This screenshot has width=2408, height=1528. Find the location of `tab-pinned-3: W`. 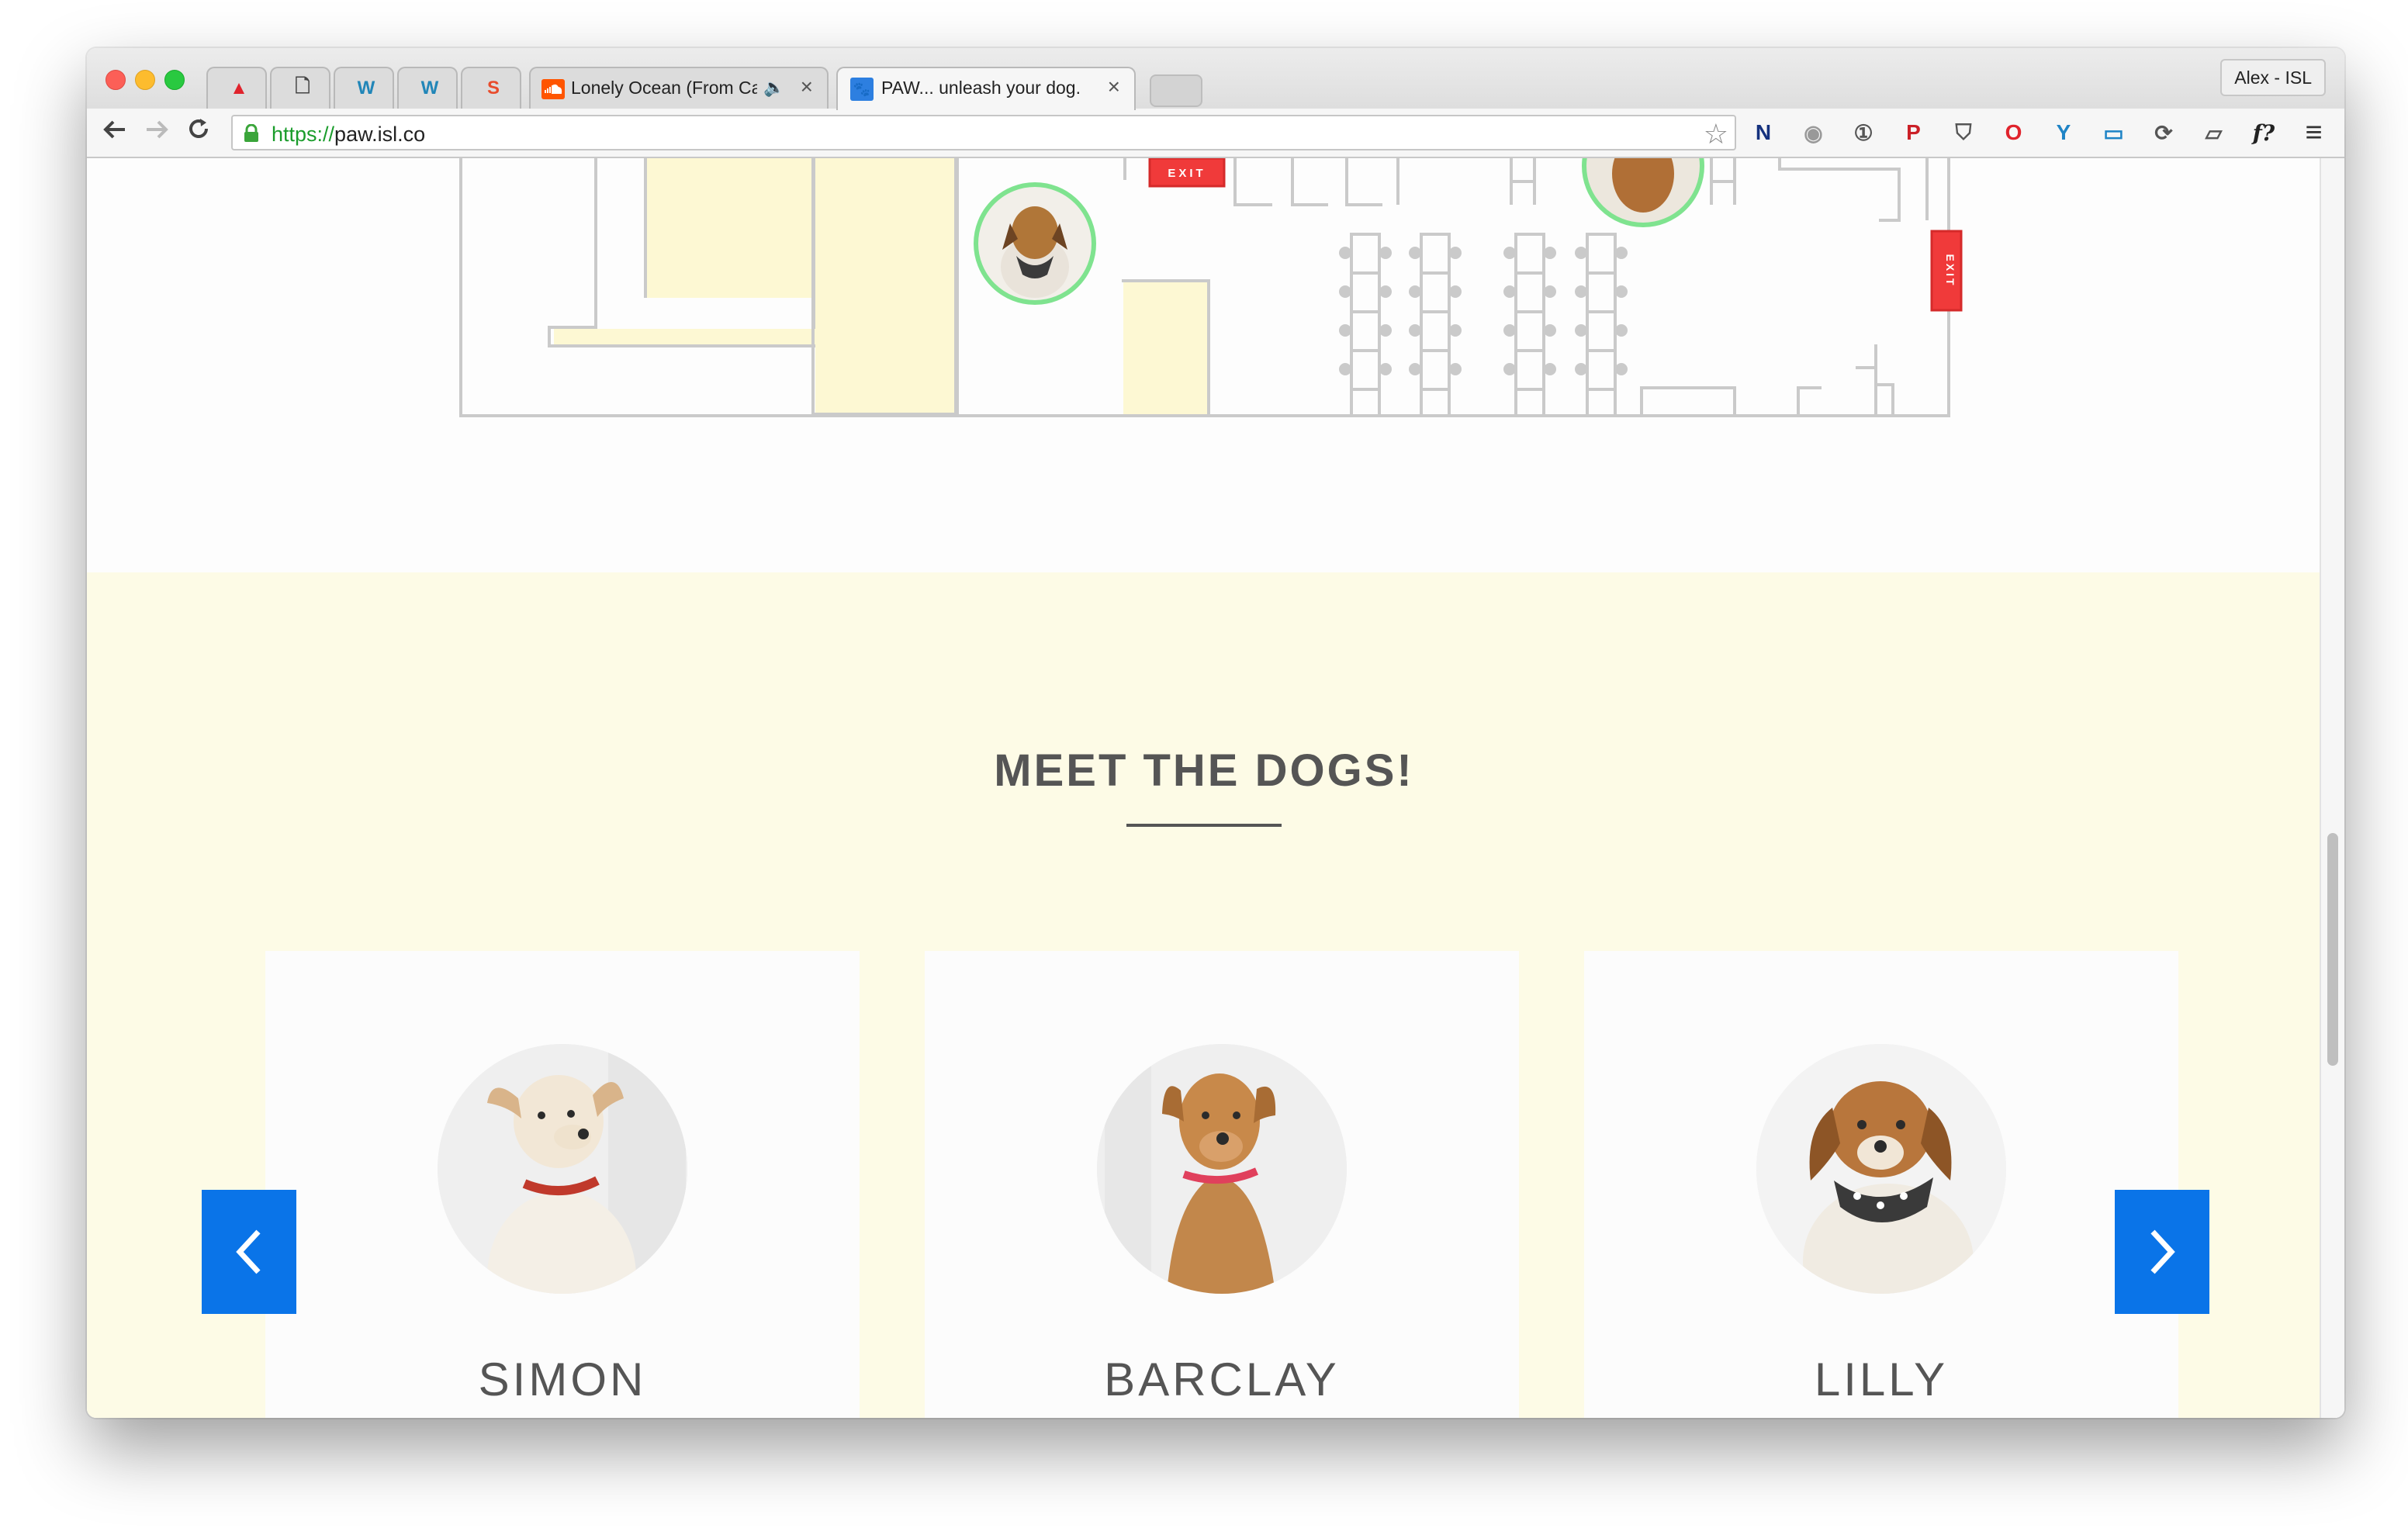

tab-pinned-3: W is located at coordinates (364, 88).